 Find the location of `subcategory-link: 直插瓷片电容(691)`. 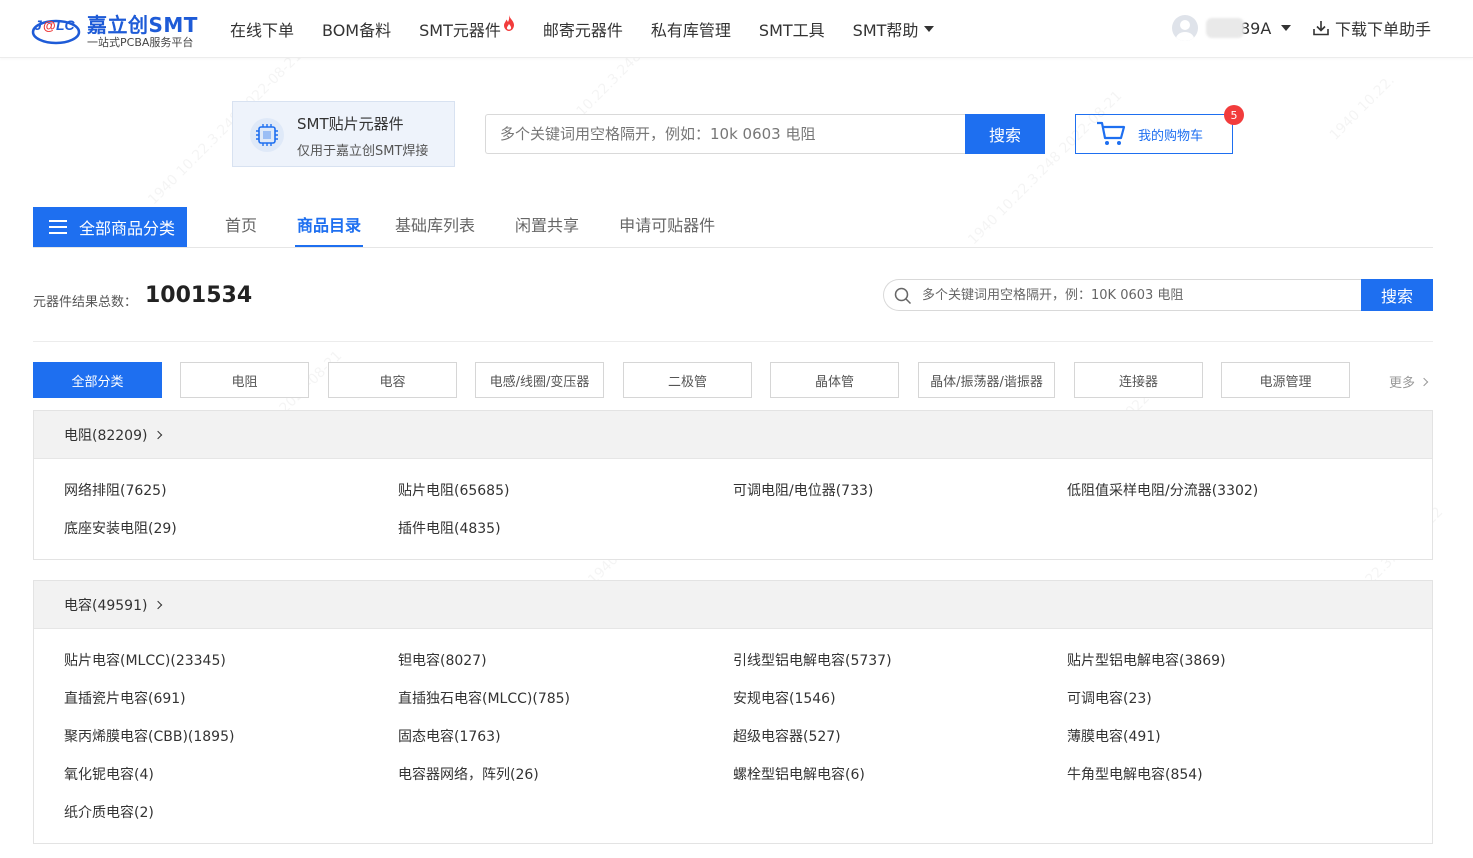

subcategory-link: 直插瓷片电容(691) is located at coordinates (125, 698).